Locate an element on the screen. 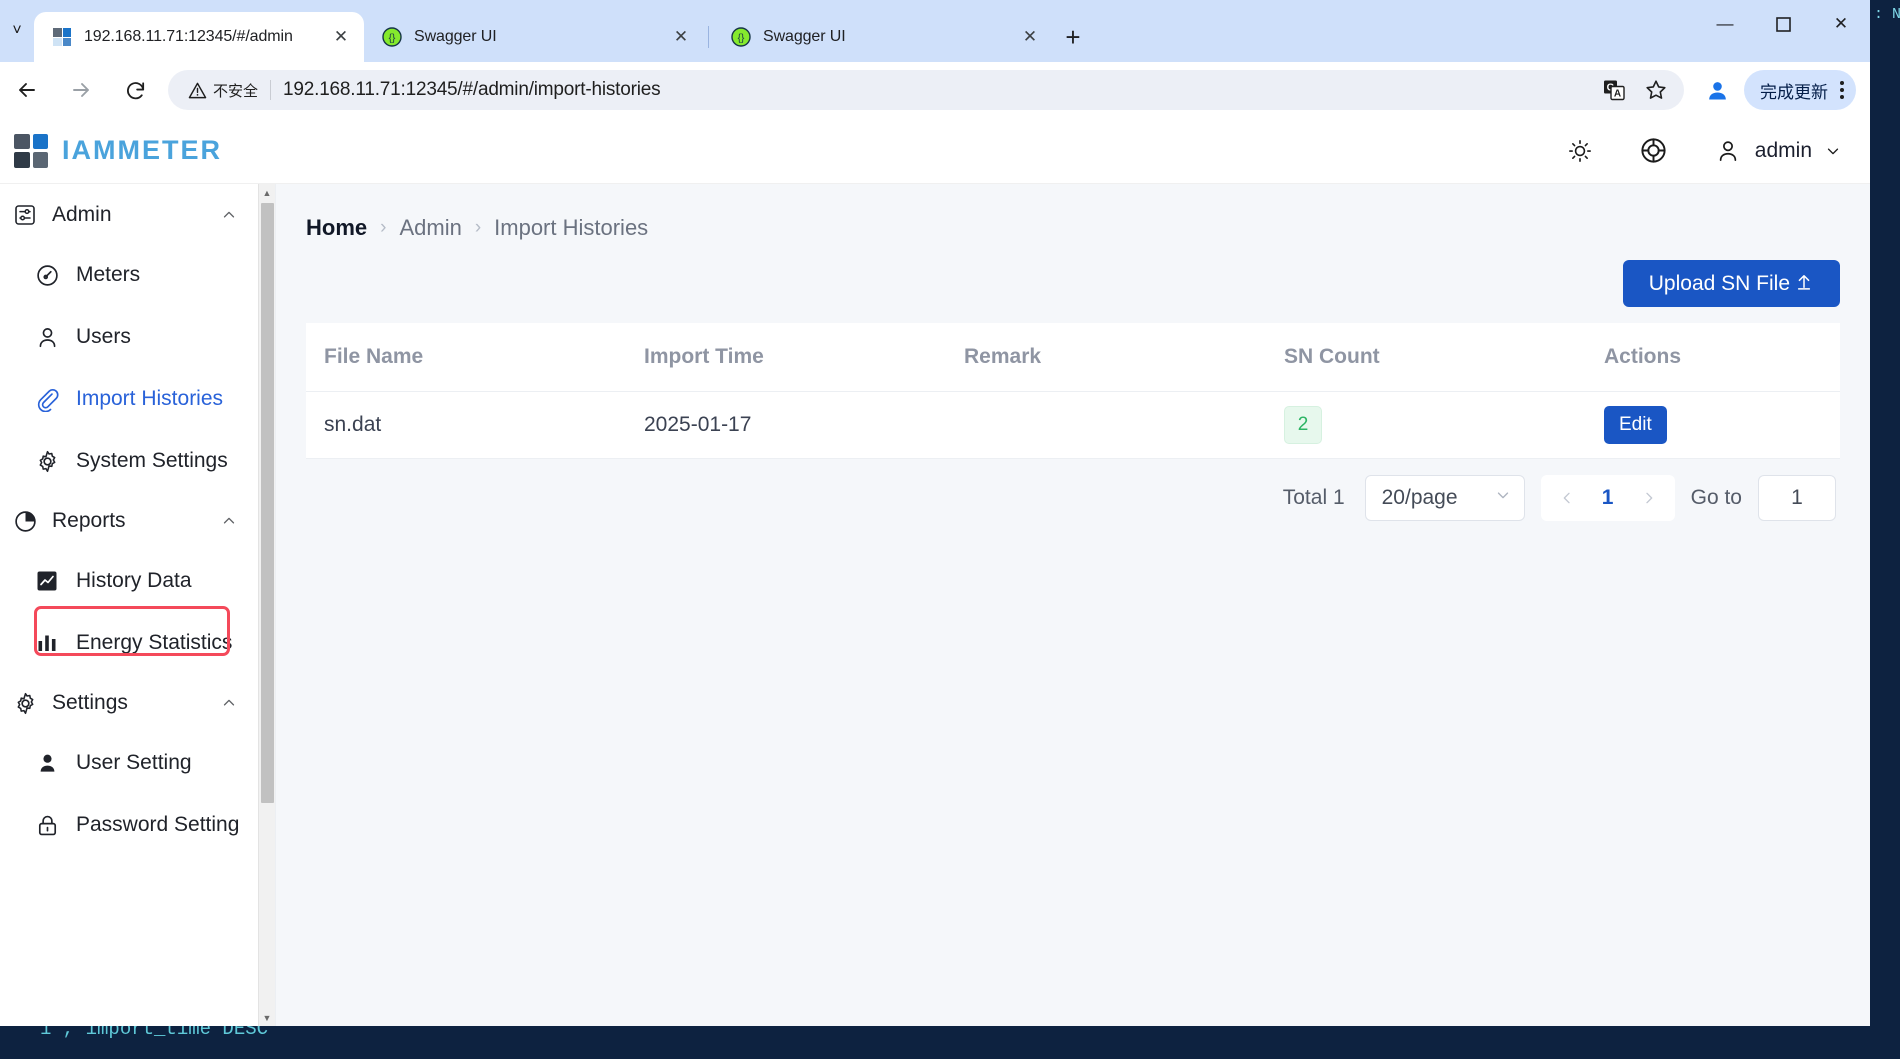 The width and height of the screenshot is (1900, 1059). background-terminal-bottom: 1 , import_time DESC is located at coordinates (950, 1042).